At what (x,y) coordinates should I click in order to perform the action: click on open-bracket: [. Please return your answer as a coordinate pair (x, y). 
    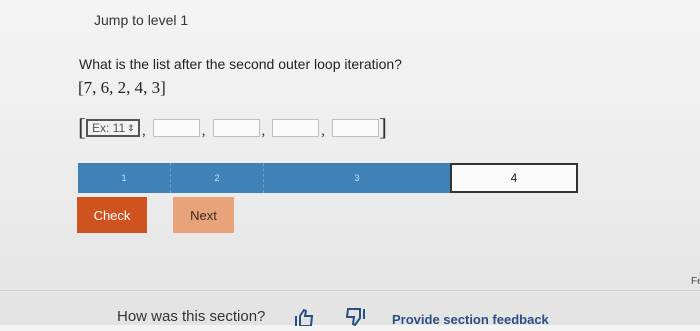
    Looking at the image, I should click on (82, 128).